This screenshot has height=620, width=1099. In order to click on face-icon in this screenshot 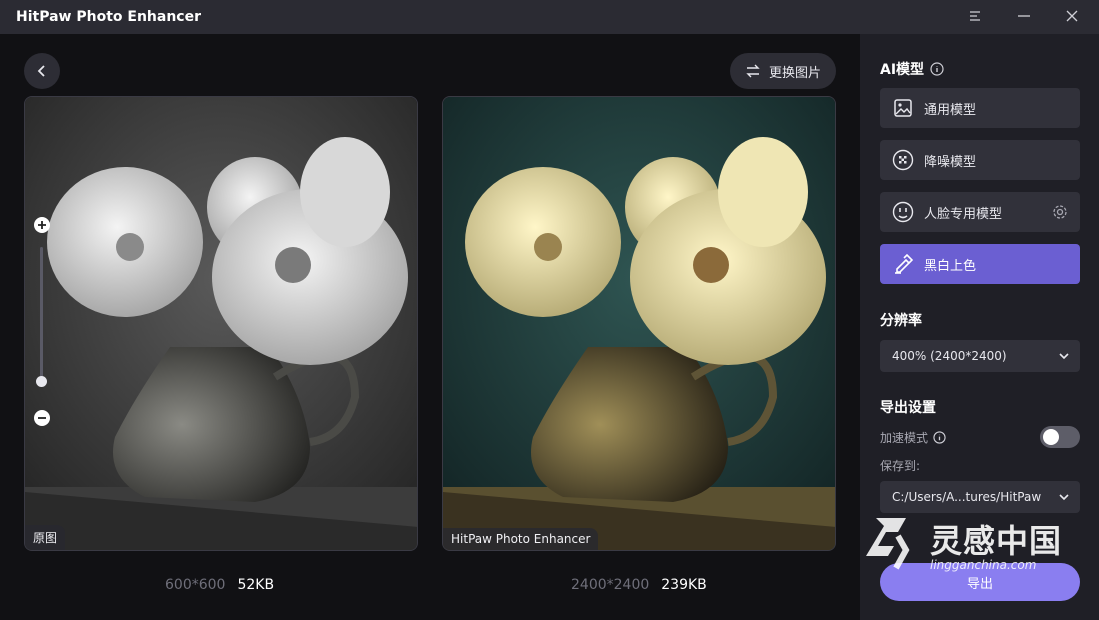, I will do `click(903, 212)`.